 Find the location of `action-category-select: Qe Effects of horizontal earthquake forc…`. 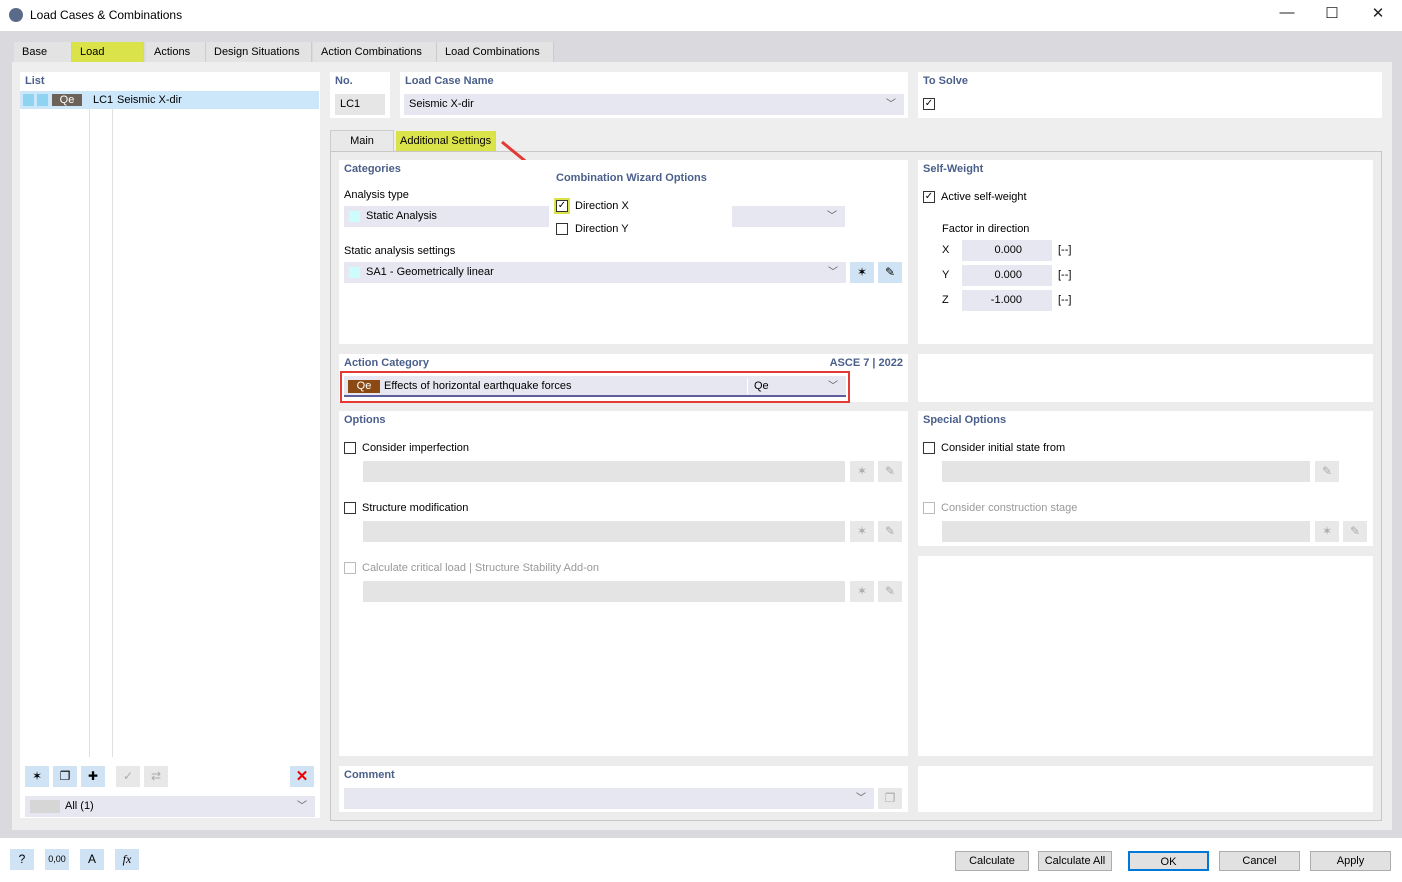

action-category-select: Qe Effects of horizontal earthquake forc… is located at coordinates (595, 386).